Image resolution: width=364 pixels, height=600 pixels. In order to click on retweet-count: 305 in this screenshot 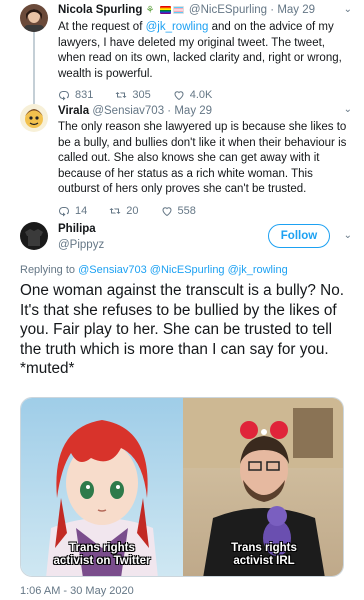, I will do `click(141, 95)`.